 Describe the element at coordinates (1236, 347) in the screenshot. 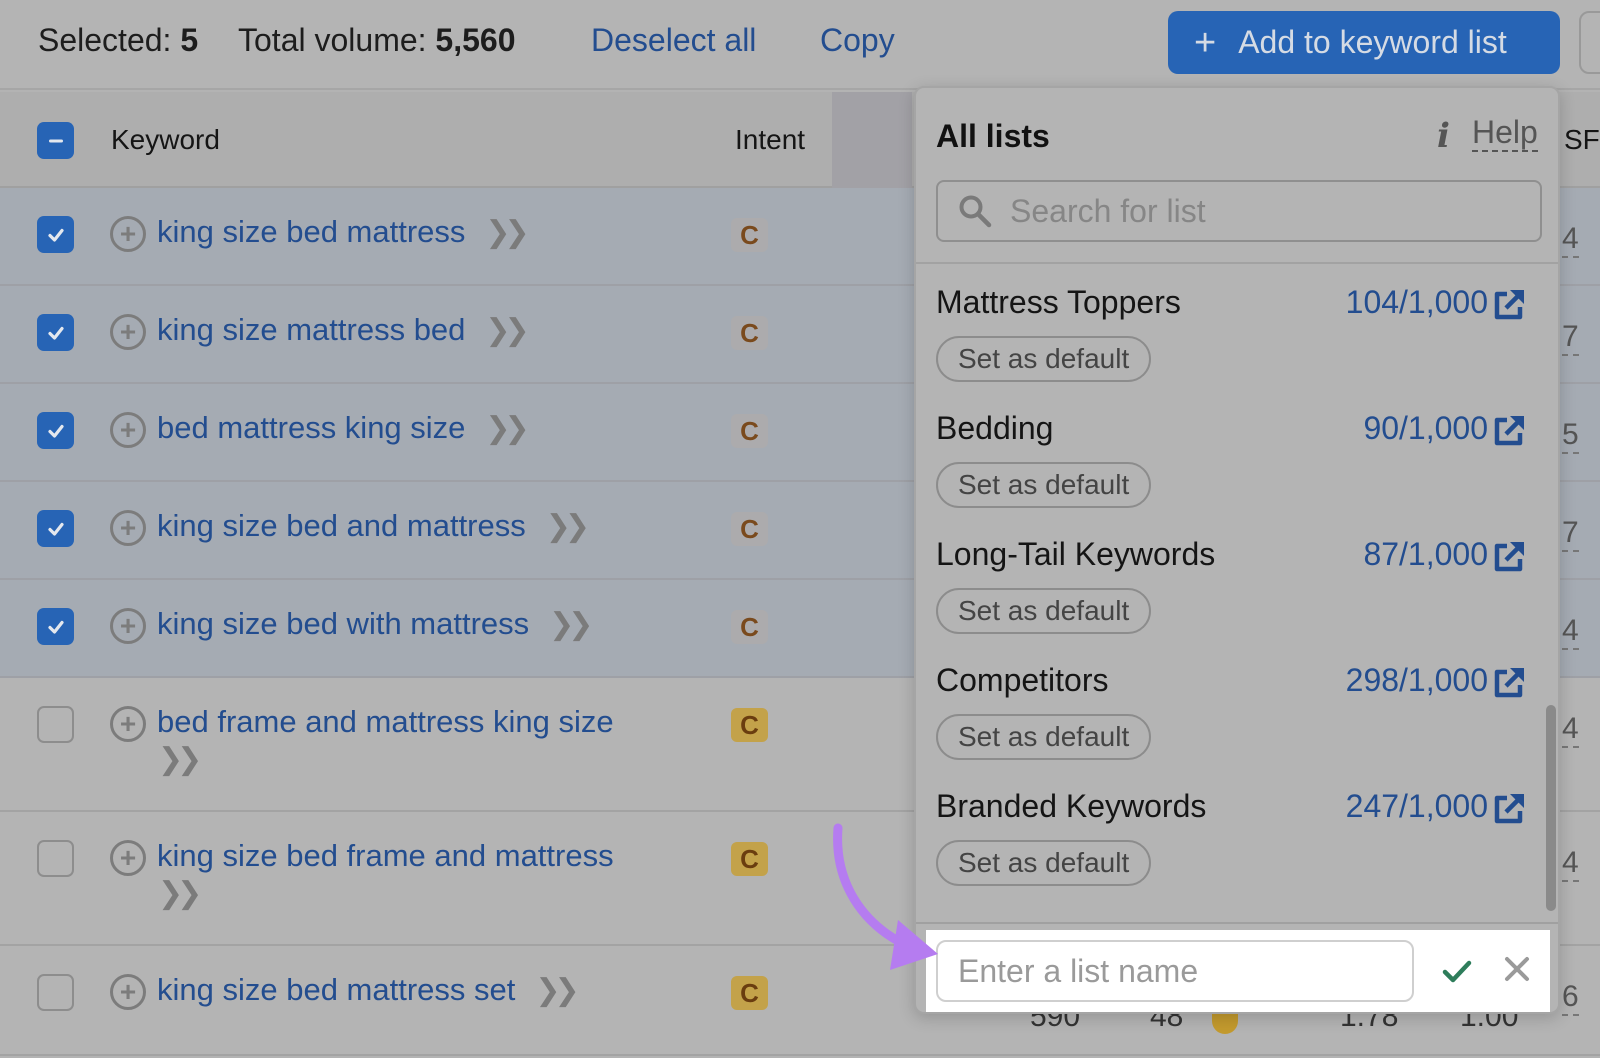

I see `keyword-list-item: Mattress Toppers 104/1,000 Set as default` at that location.